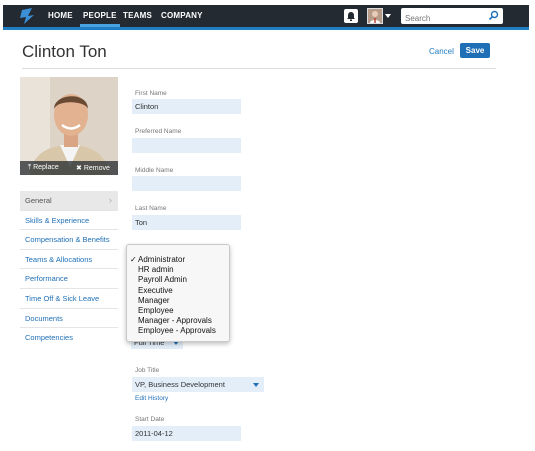  What do you see at coordinates (493, 15) in the screenshot?
I see `search-icon` at bounding box center [493, 15].